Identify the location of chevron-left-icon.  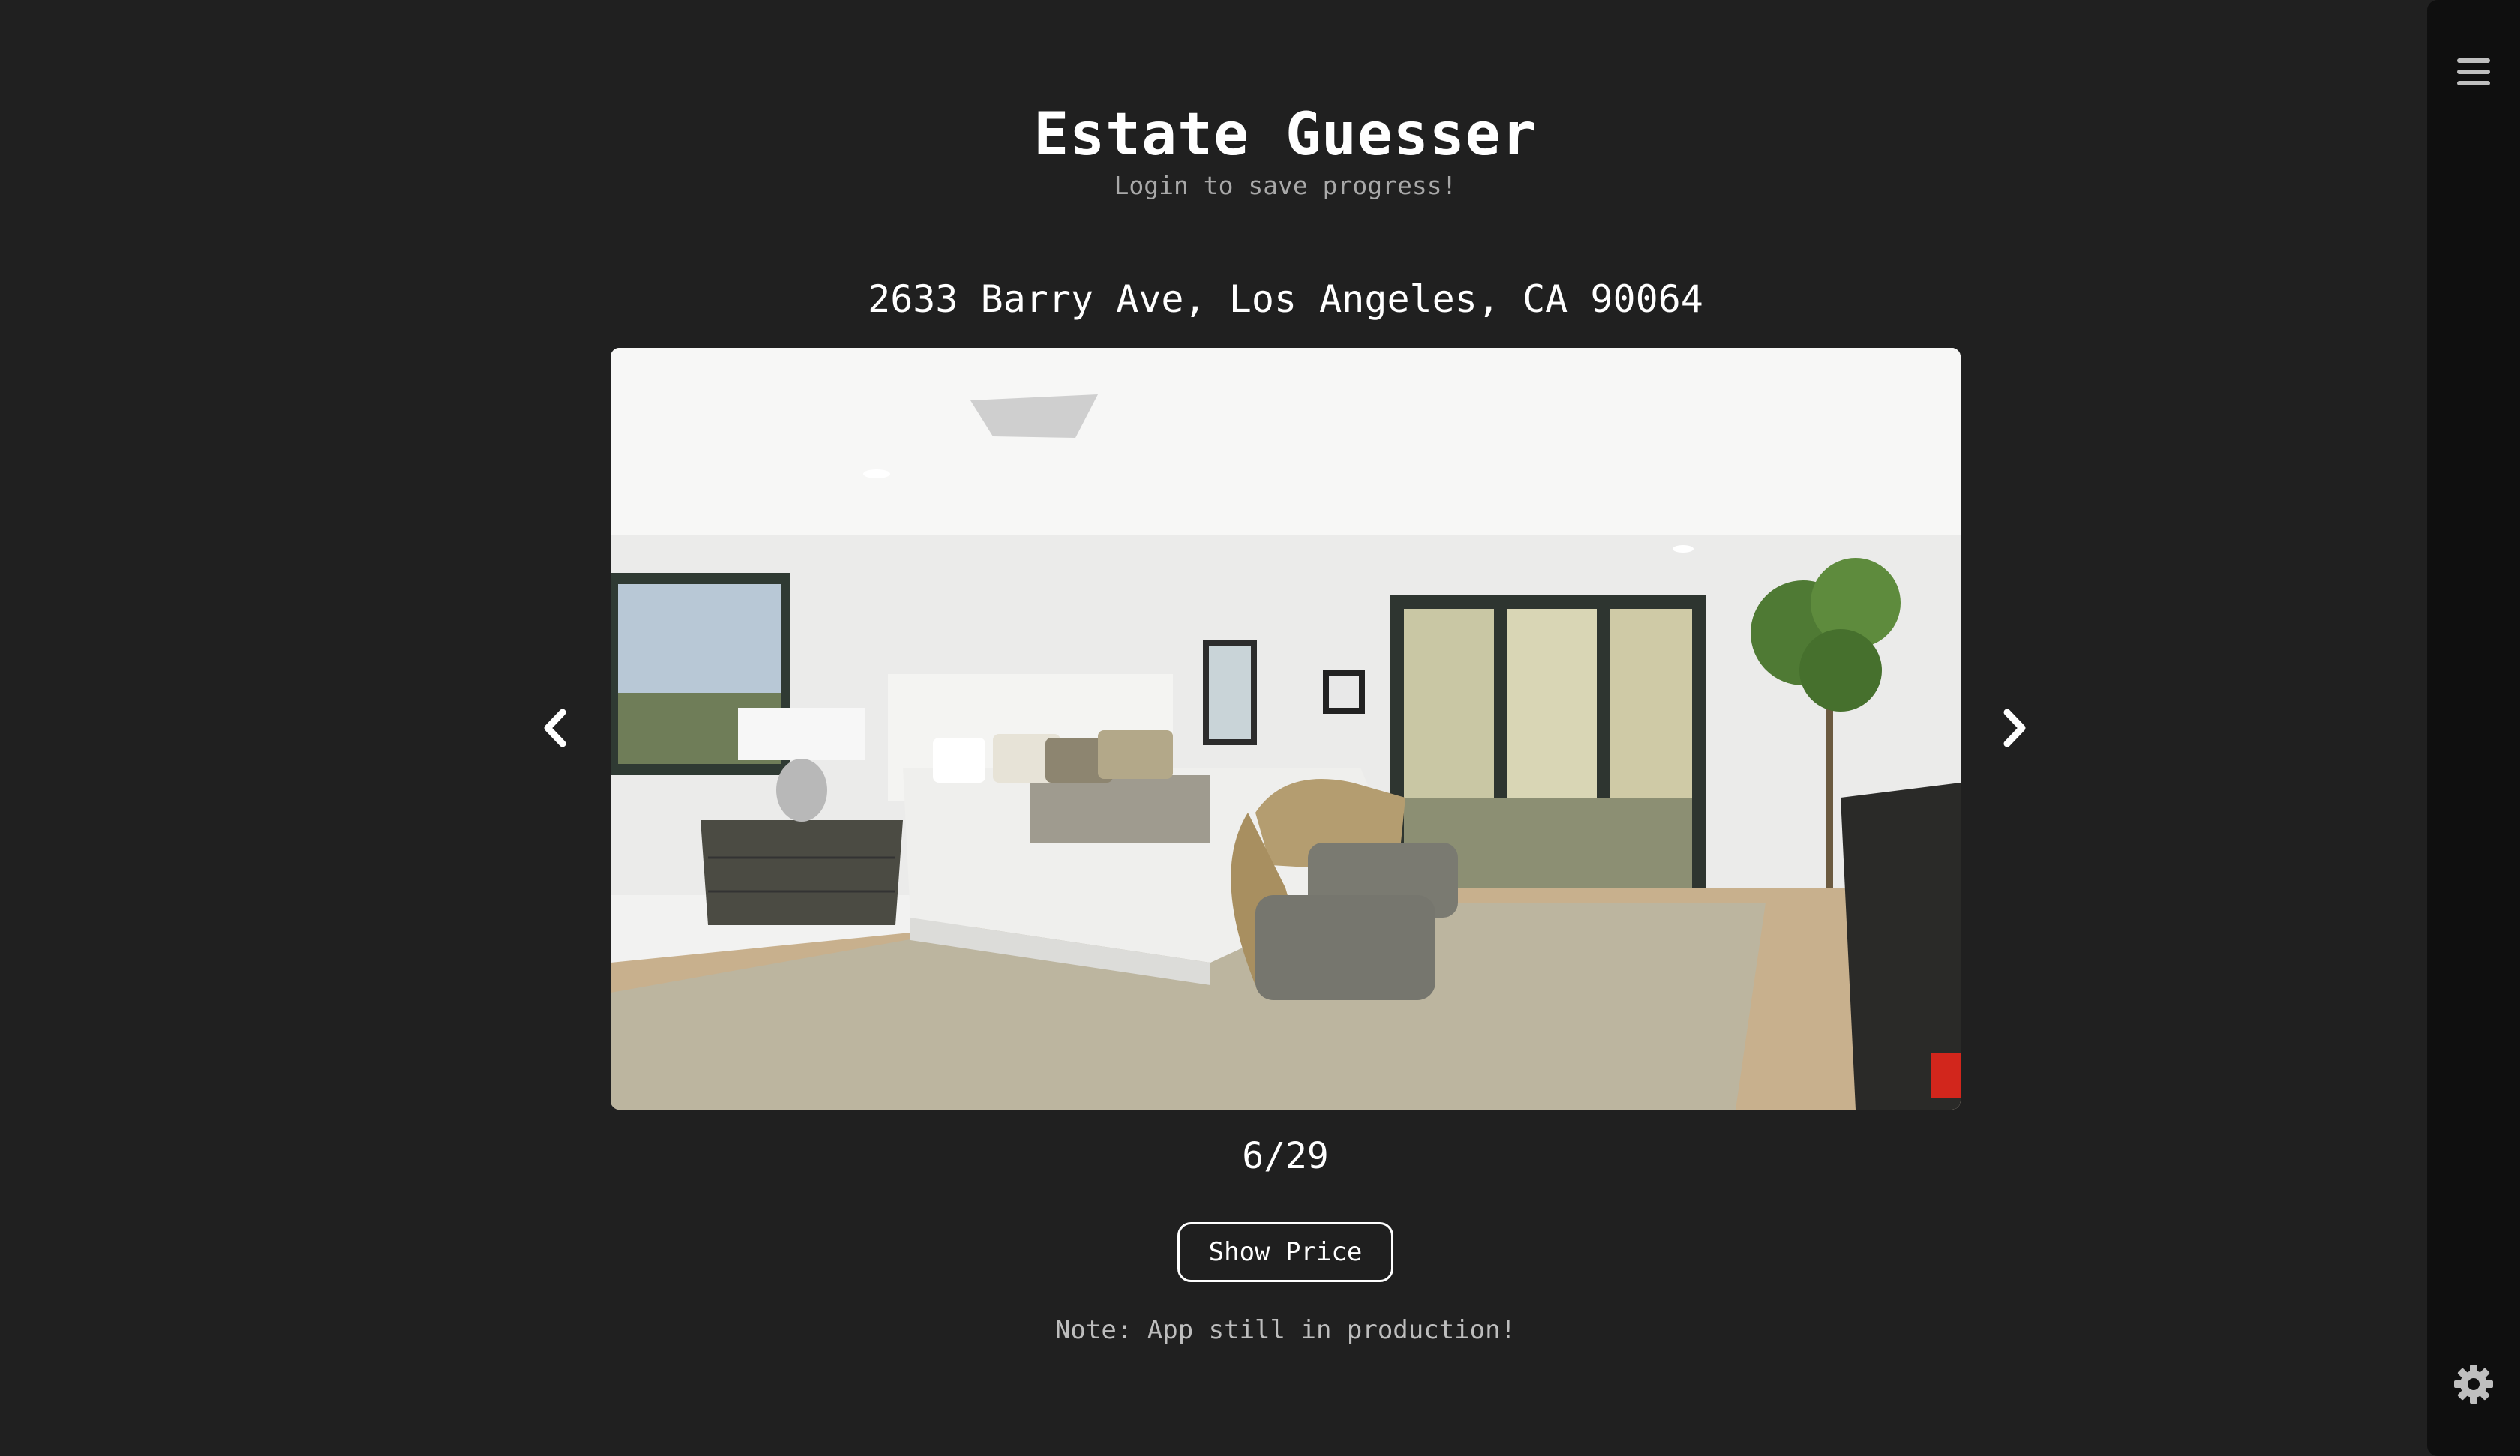
(556, 728).